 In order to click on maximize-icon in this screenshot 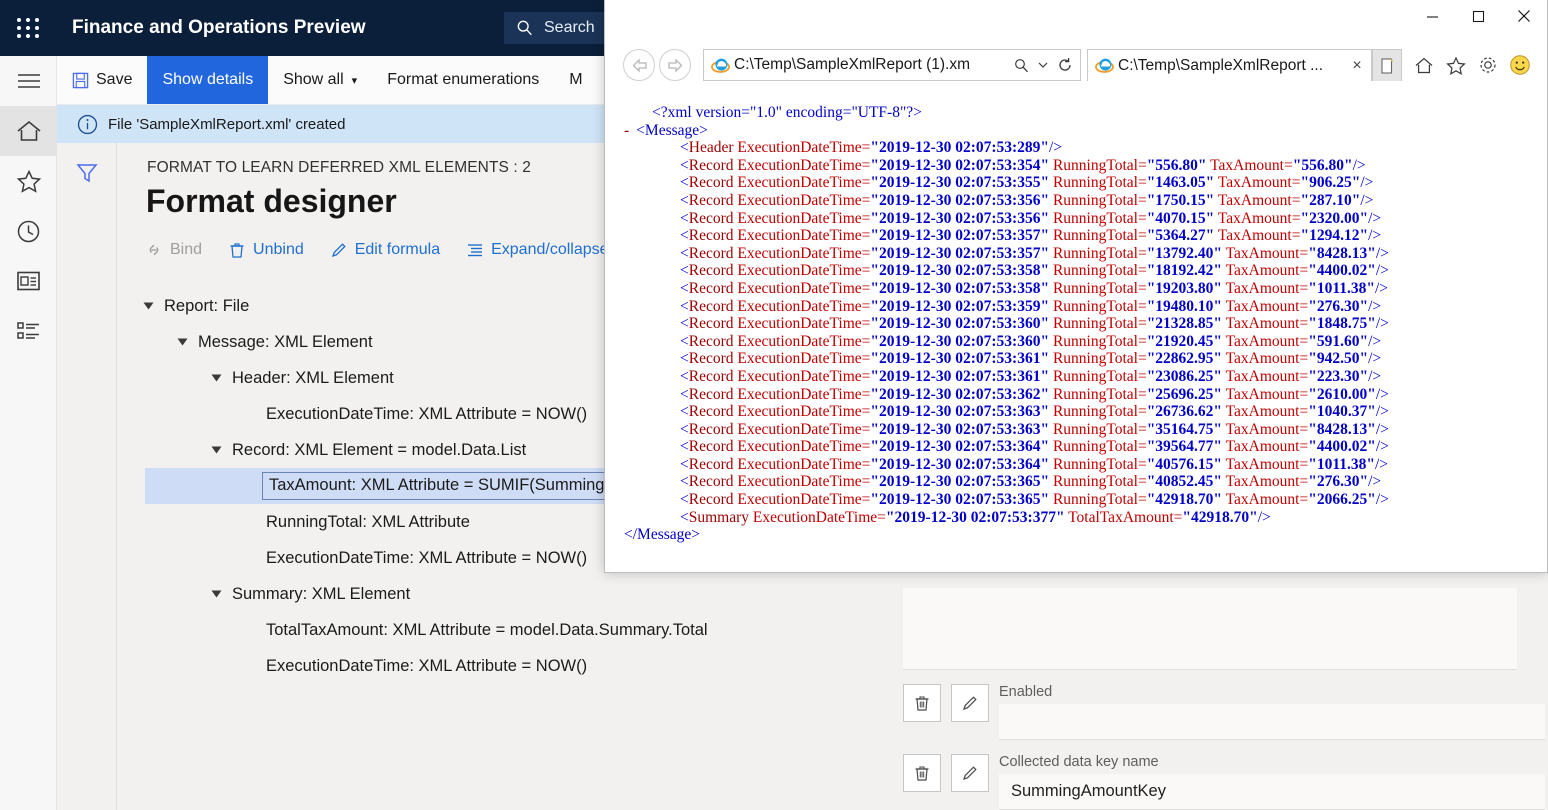, I will do `click(1478, 16)`.